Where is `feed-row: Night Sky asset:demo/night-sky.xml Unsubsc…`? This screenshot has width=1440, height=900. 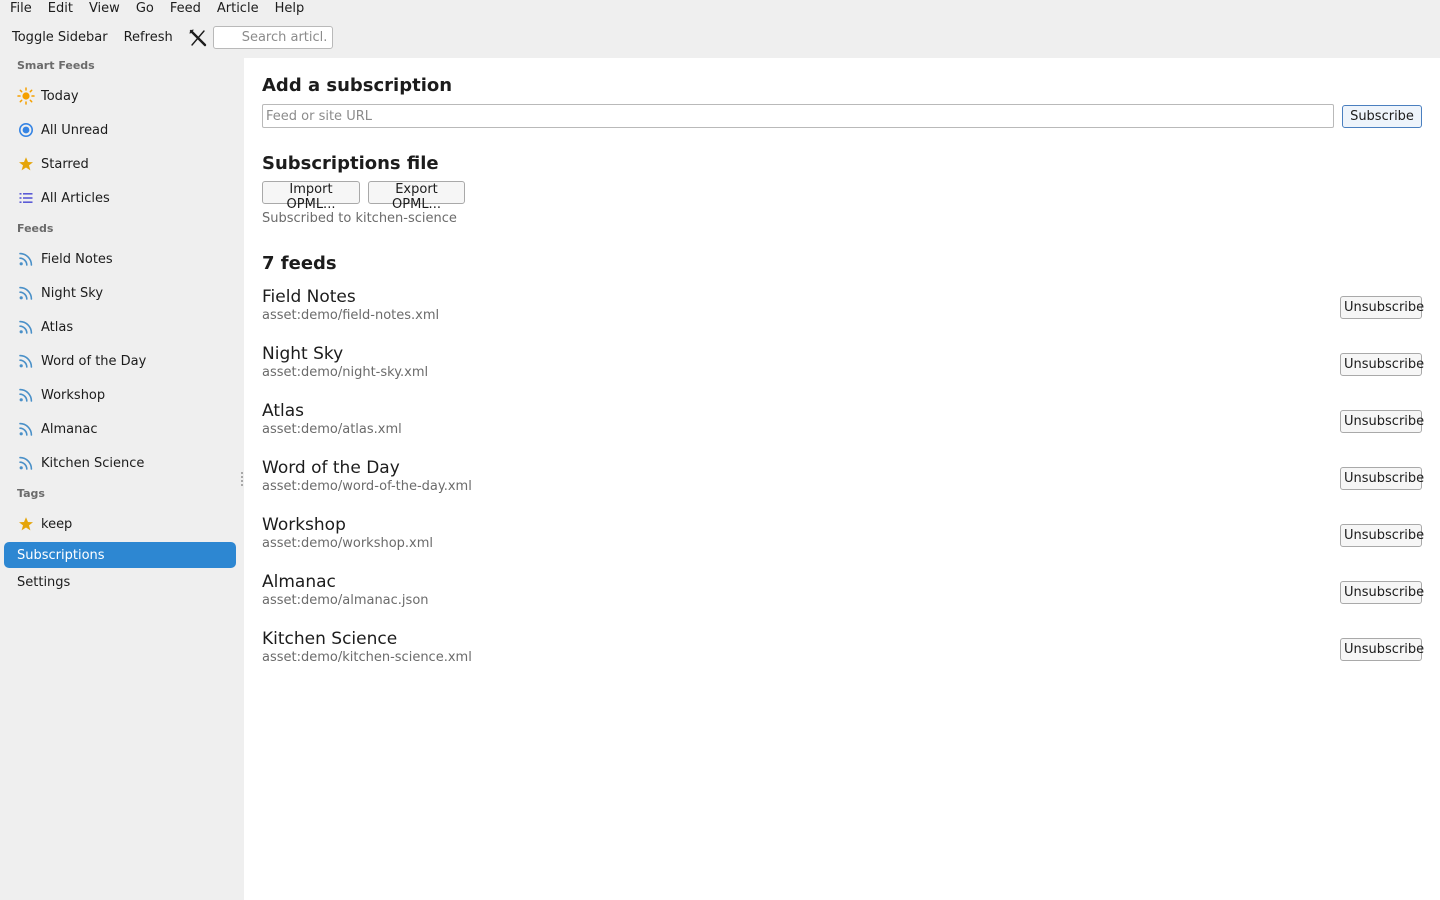 feed-row: Night Sky asset:demo/night-sky.xml Unsubsc… is located at coordinates (843, 366).